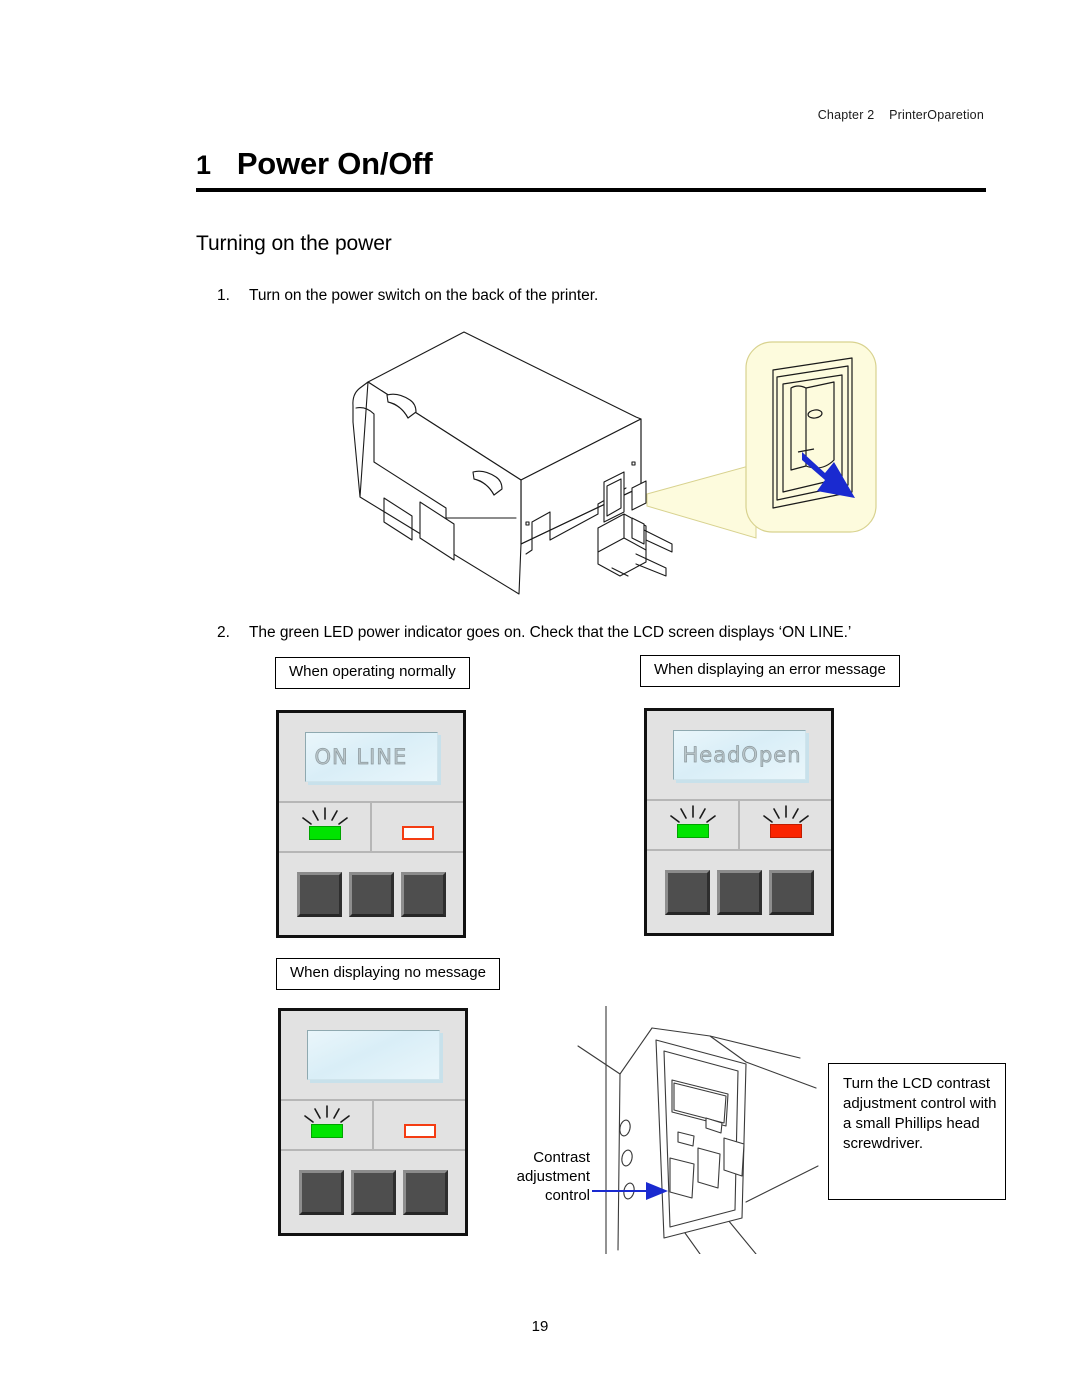  What do you see at coordinates (591, 190) in the screenshot?
I see `title-rule` at bounding box center [591, 190].